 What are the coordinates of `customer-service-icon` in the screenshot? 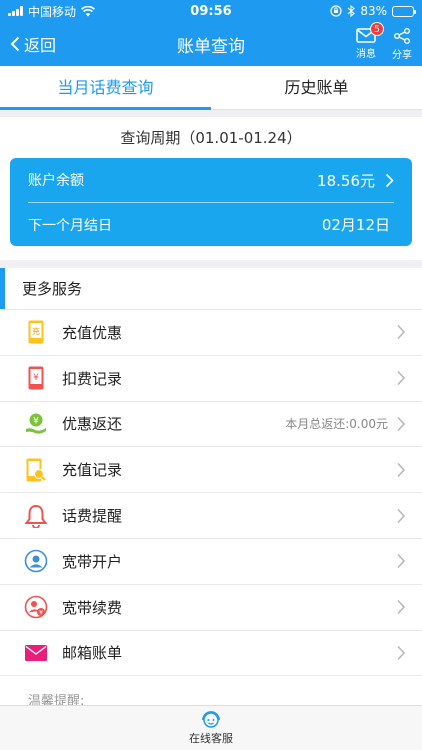 It's located at (211, 719).